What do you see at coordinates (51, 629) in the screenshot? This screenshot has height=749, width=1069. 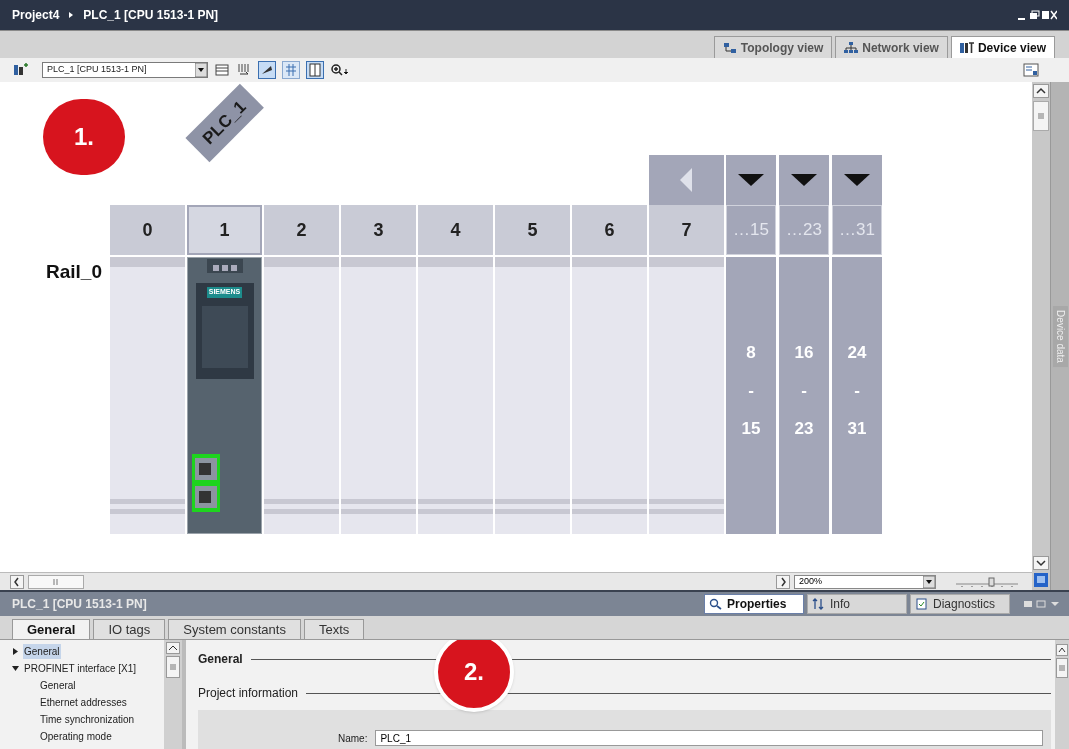 I see `settings-tab: General` at bounding box center [51, 629].